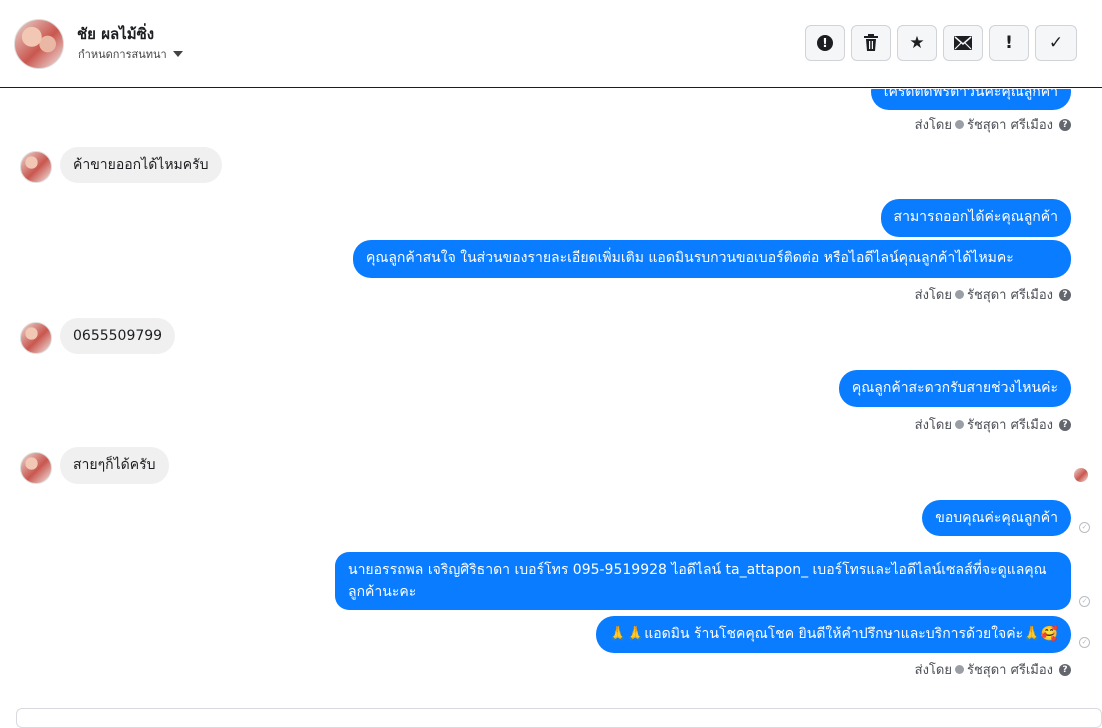  I want to click on delete-button, so click(871, 43).